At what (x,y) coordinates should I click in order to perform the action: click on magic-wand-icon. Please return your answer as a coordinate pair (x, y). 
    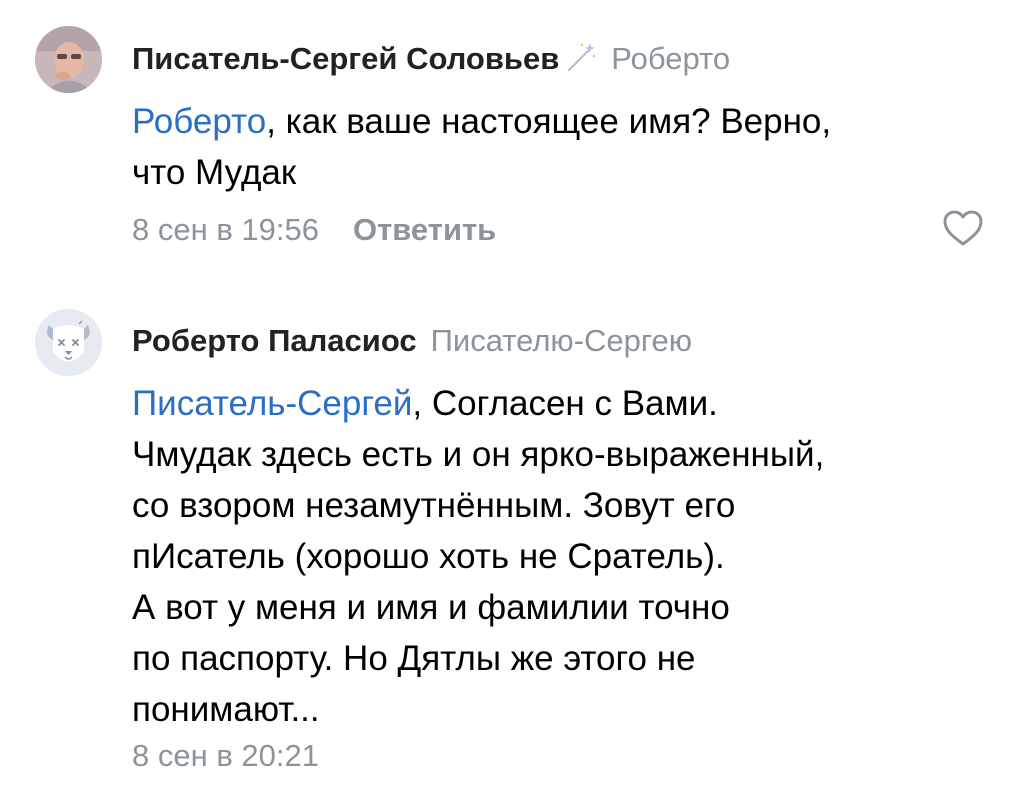
    Looking at the image, I should click on (581, 57).